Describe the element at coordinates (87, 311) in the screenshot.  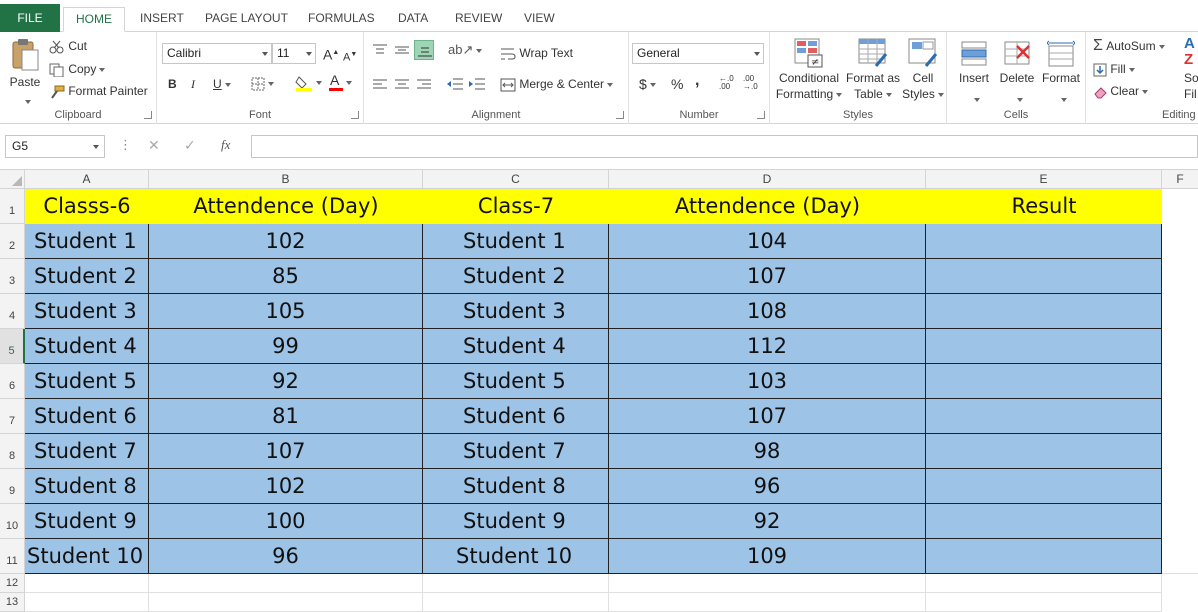
I see `cell-class6: Student 3` at that location.